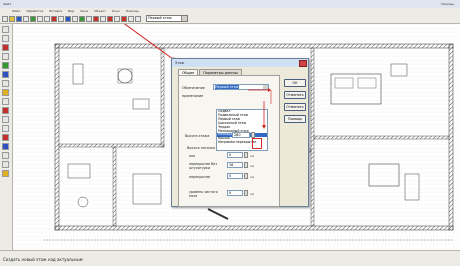  I want to click on roof-tool-icon, so click(5, 92).